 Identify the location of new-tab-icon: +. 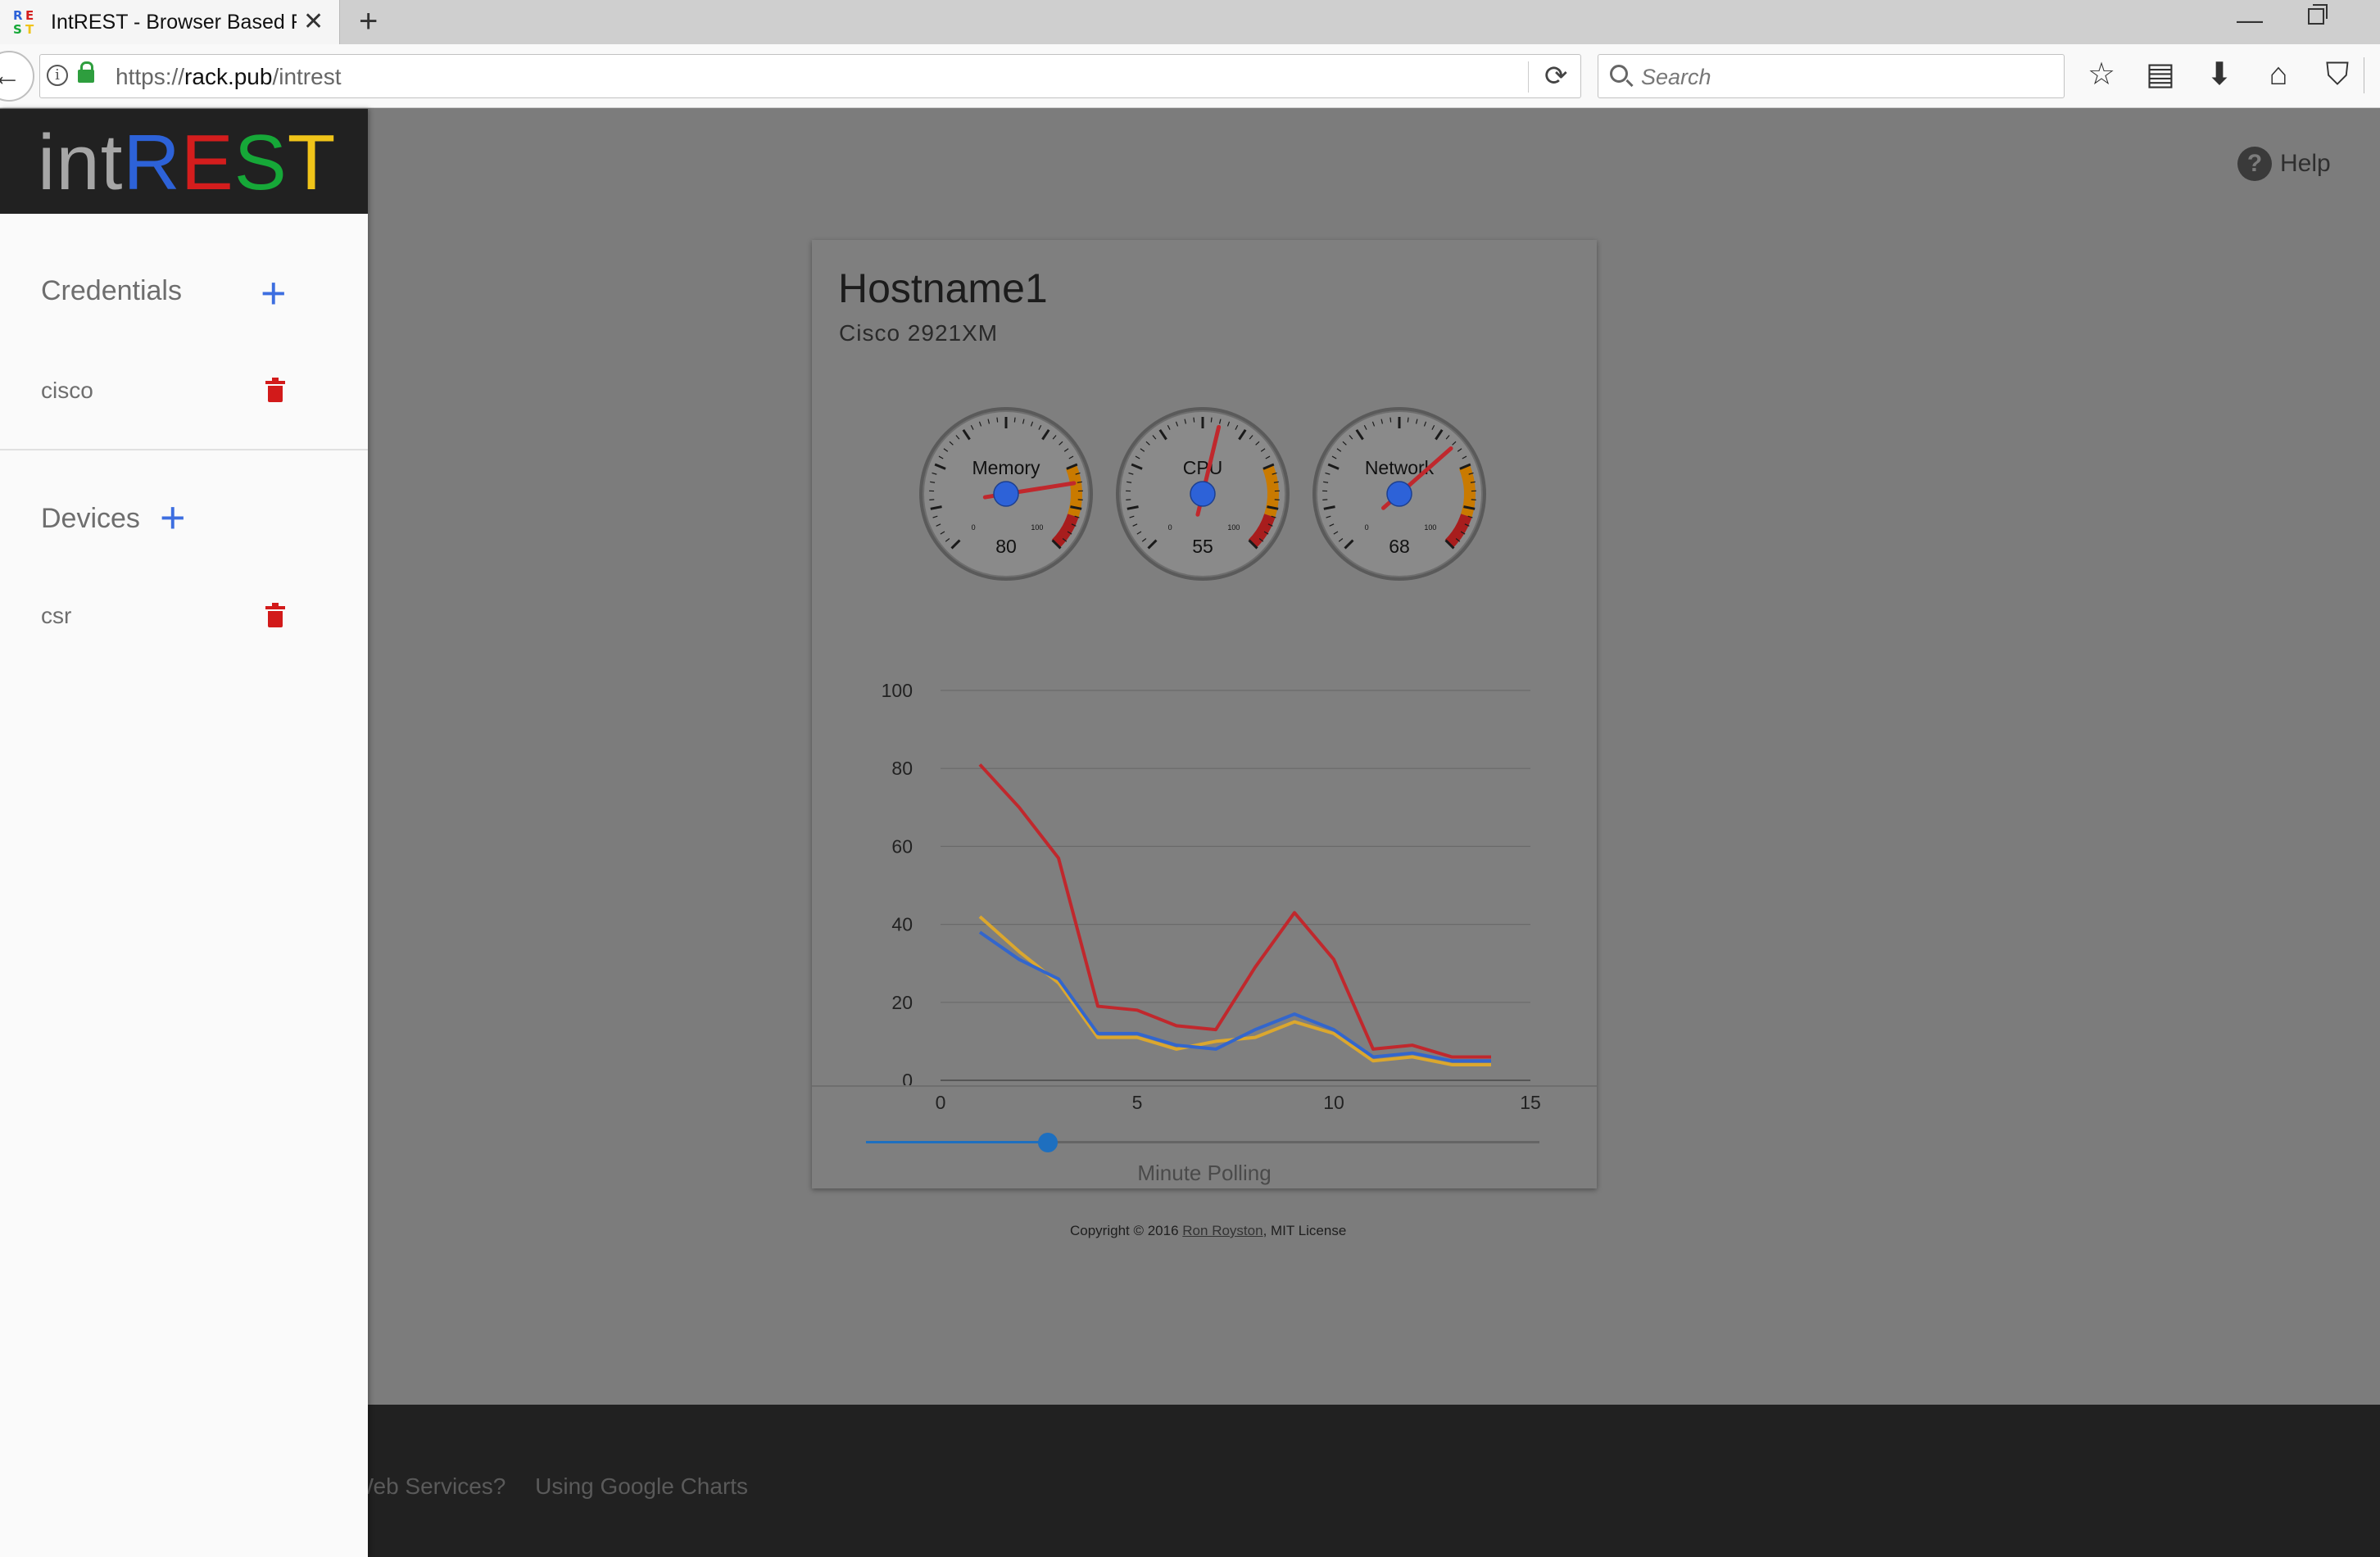
(368, 21).